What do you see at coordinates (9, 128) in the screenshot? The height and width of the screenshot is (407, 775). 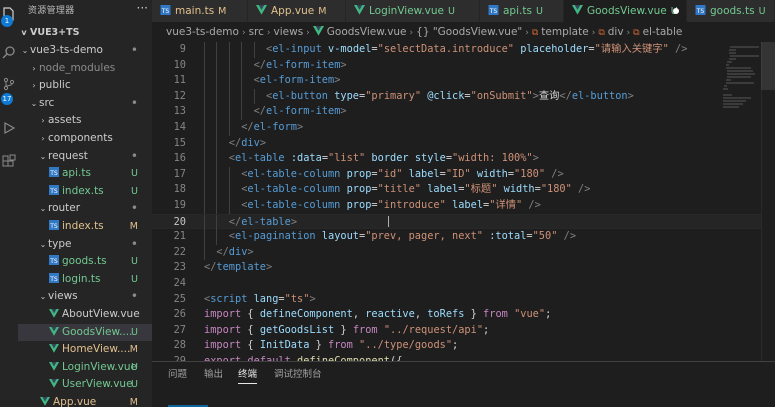 I see `run-debug-icon` at bounding box center [9, 128].